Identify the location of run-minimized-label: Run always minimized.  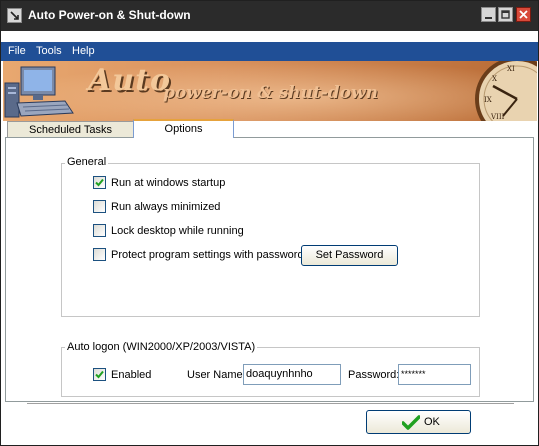
(166, 207).